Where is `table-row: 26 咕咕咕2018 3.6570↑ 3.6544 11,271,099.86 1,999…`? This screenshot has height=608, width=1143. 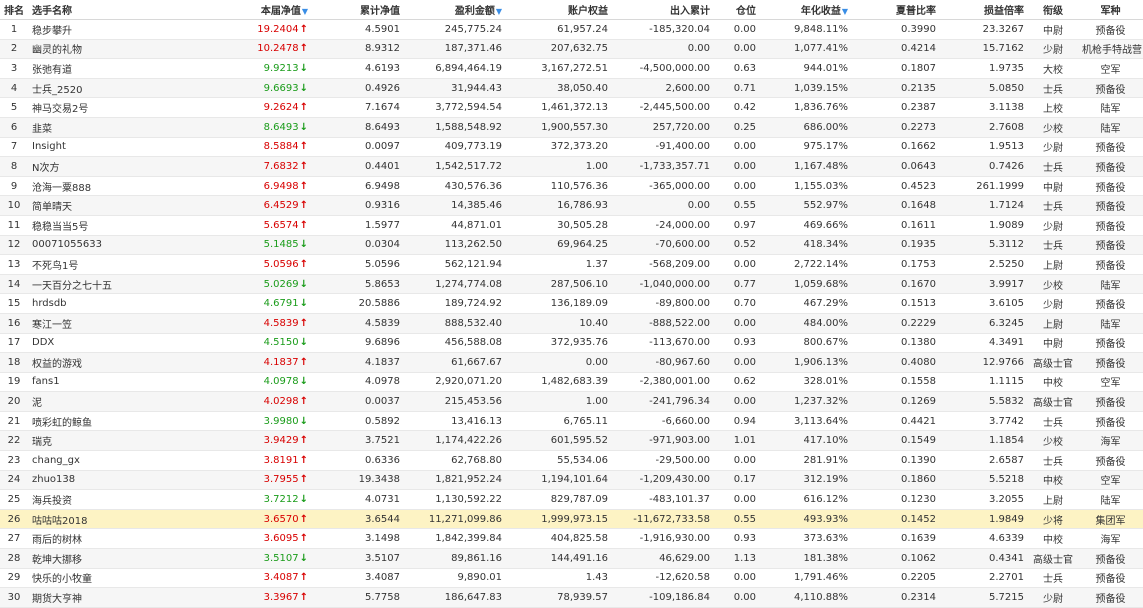
table-row: 26 咕咕咕2018 3.6570↑ 3.6544 11,271,099.86 1,999… is located at coordinates (571, 519).